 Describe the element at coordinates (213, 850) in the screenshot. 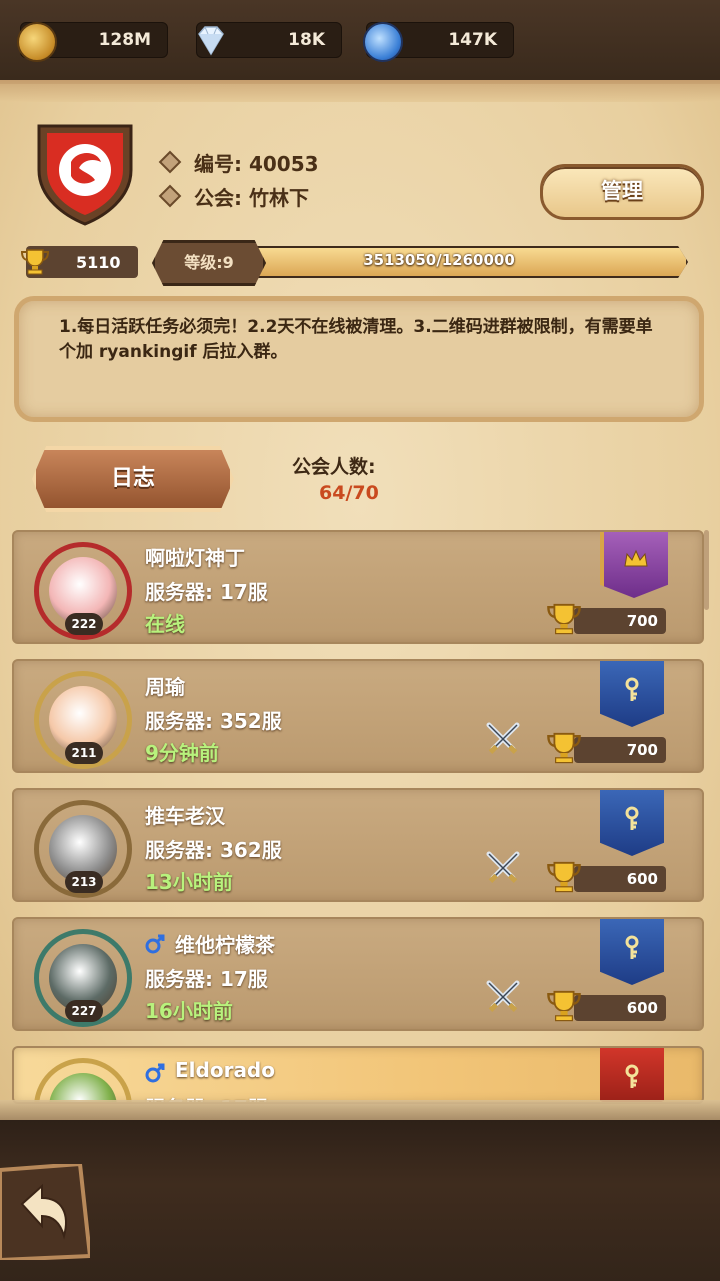

I see `member-server: 服务器: 362服` at that location.